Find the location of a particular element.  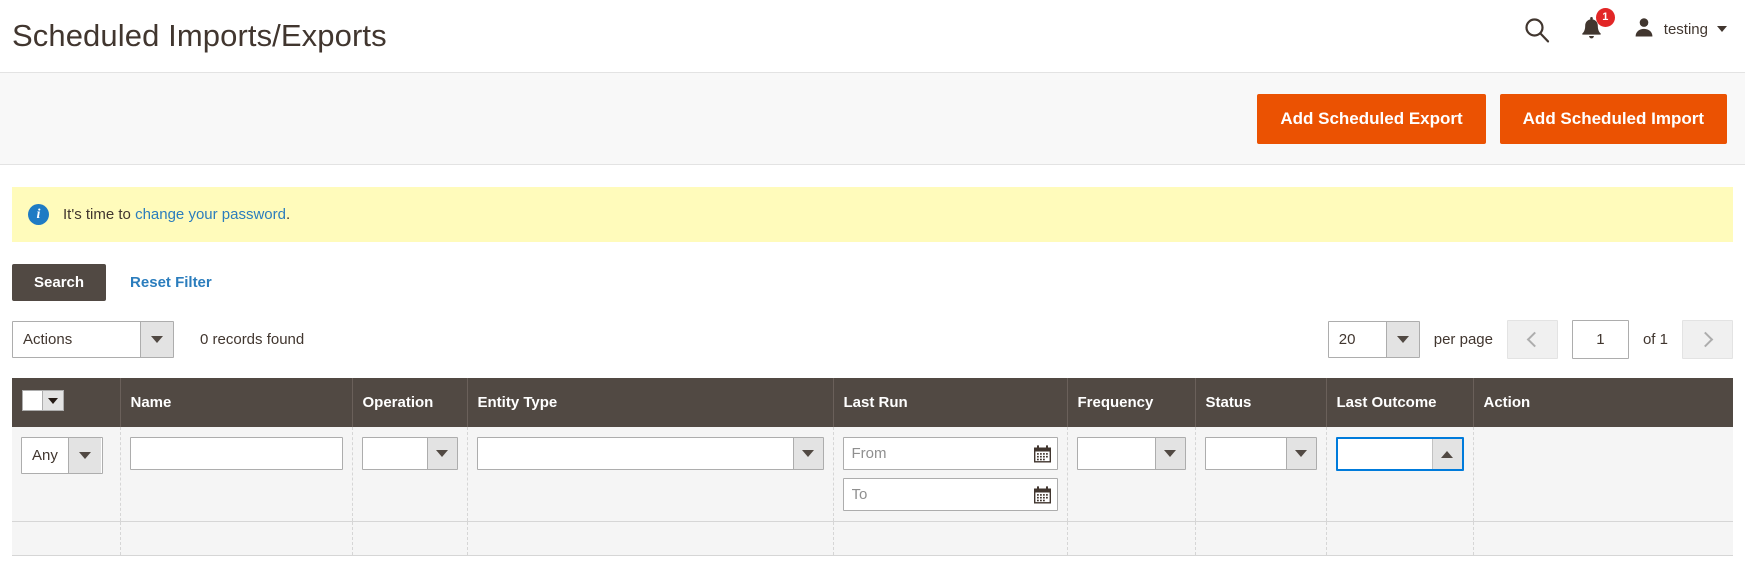

filter-cell-operation is located at coordinates (410, 474).